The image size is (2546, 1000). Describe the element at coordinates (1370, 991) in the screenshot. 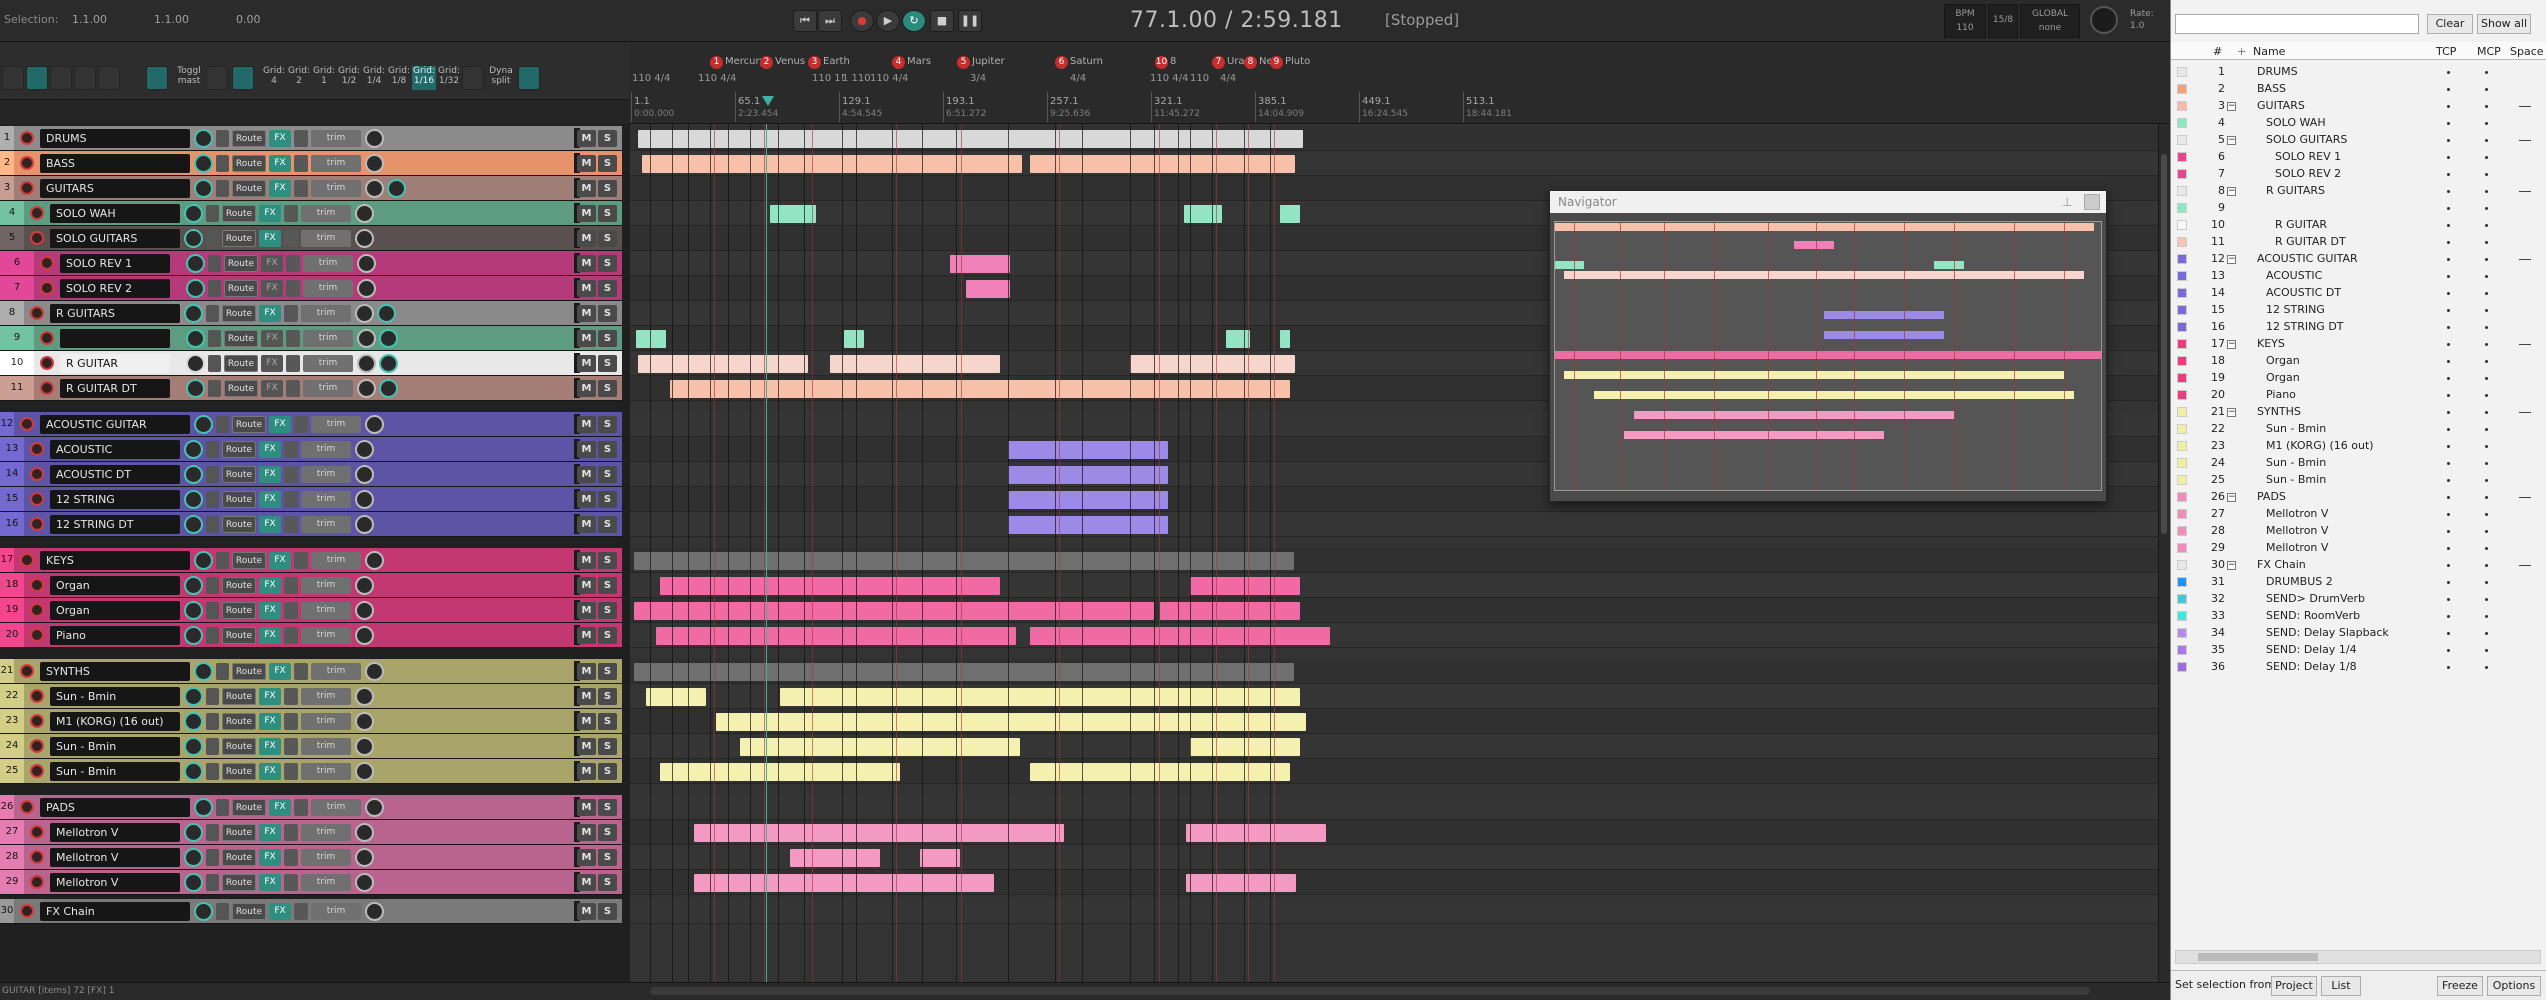

I see `horizontal-scrollbar` at that location.